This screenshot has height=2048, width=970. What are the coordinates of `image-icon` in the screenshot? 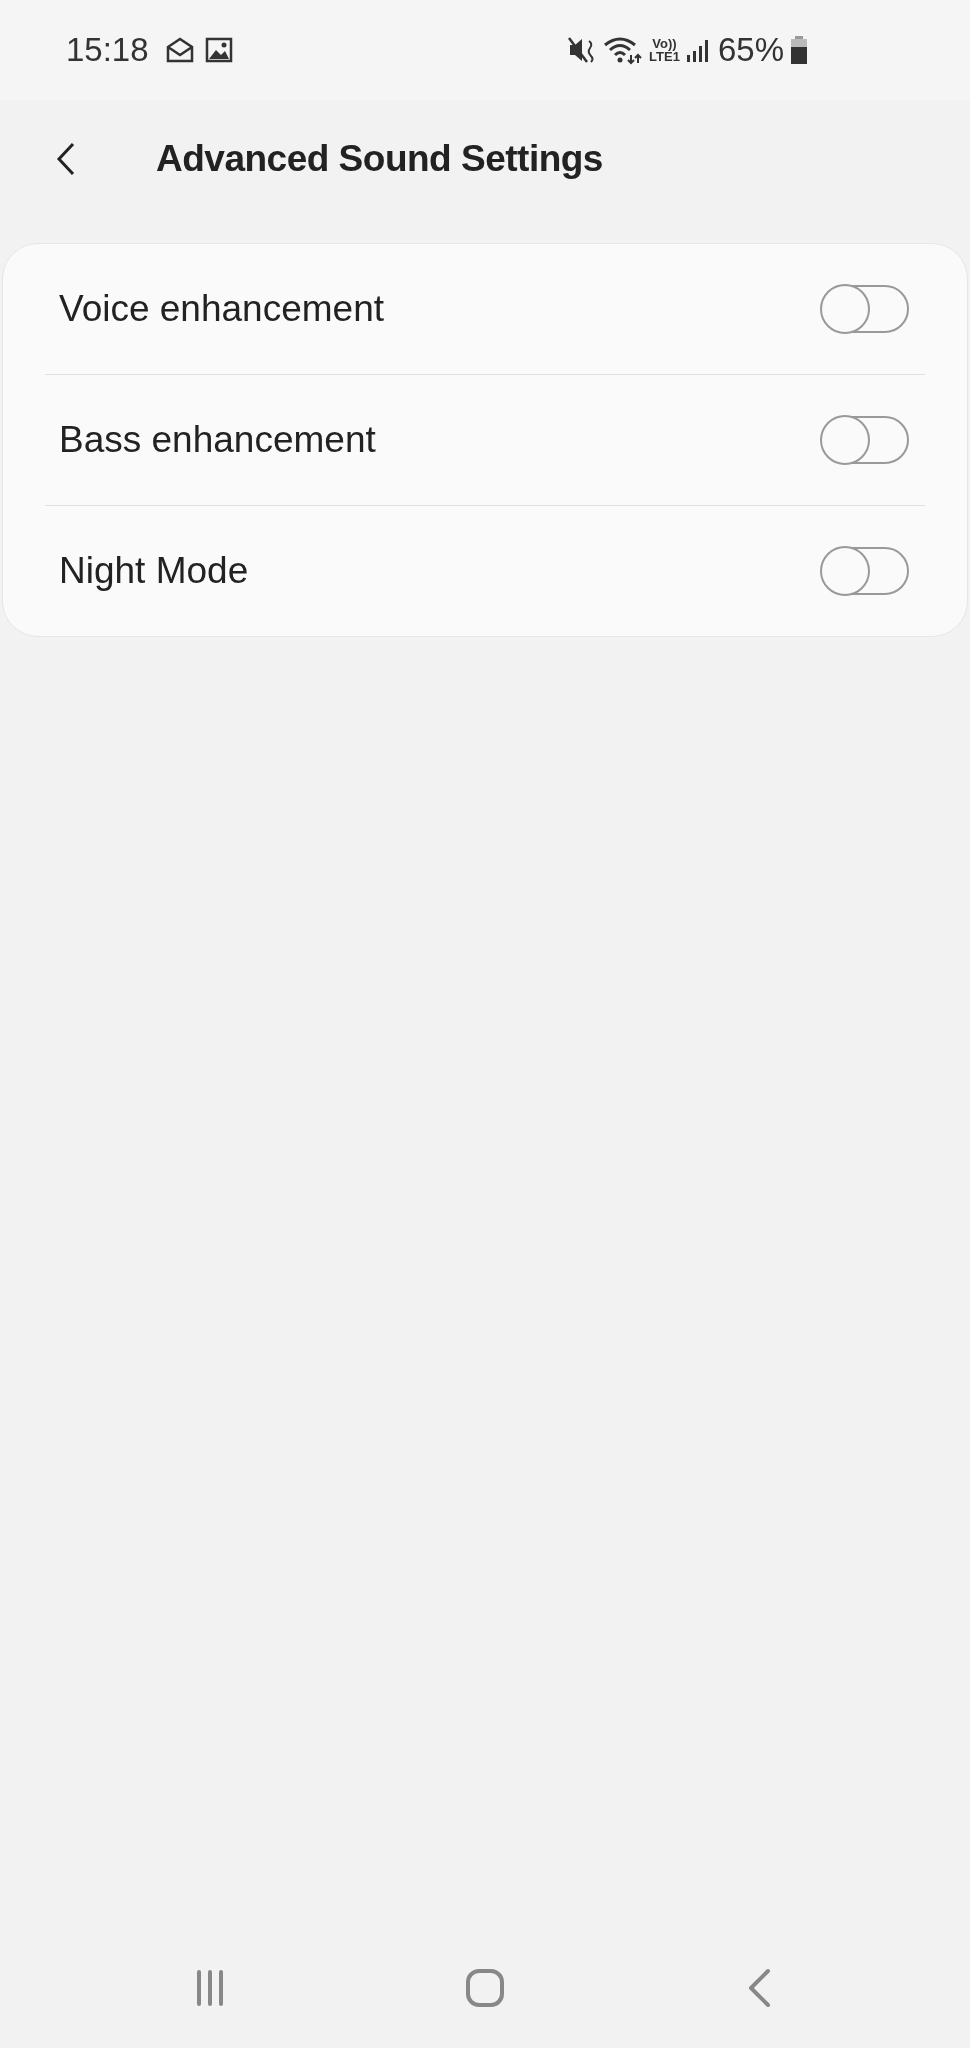 It's located at (218, 50).